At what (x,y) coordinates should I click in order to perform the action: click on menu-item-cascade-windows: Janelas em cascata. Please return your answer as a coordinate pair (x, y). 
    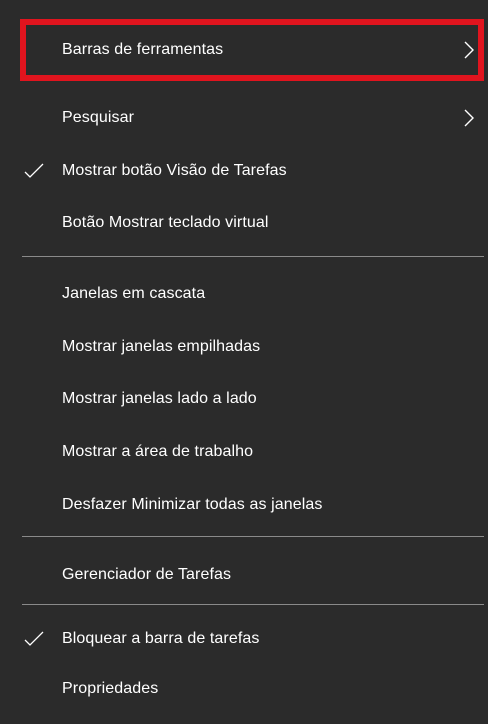
    Looking at the image, I should click on (244, 294).